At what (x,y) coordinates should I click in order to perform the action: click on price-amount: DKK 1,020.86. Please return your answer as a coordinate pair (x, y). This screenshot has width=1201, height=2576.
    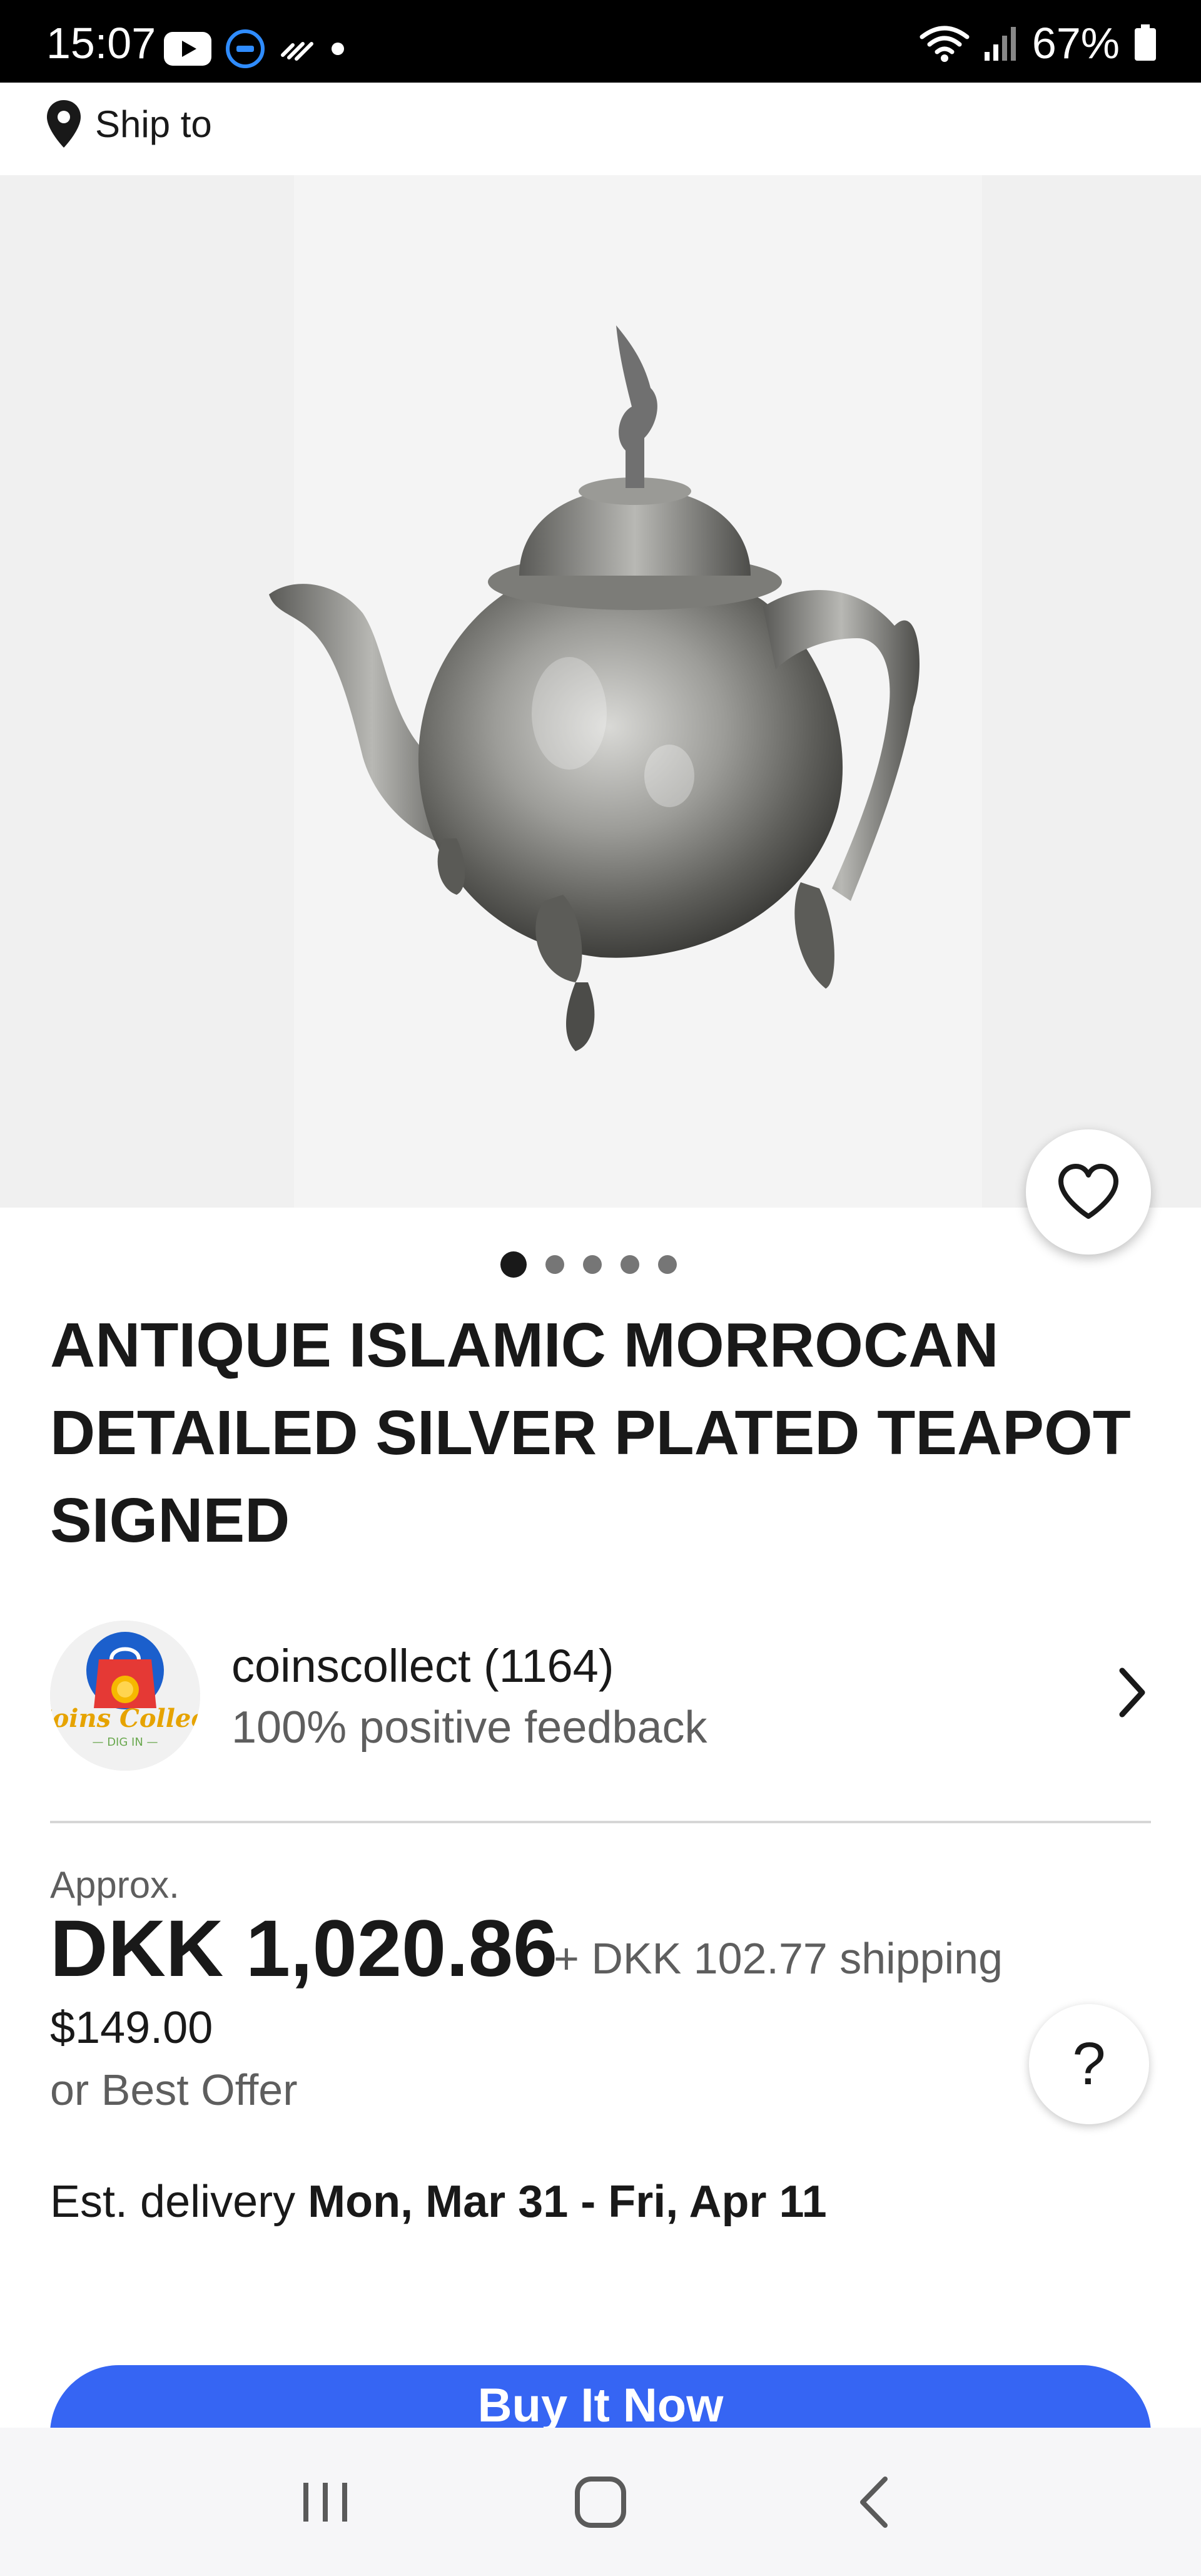
    Looking at the image, I should click on (304, 1948).